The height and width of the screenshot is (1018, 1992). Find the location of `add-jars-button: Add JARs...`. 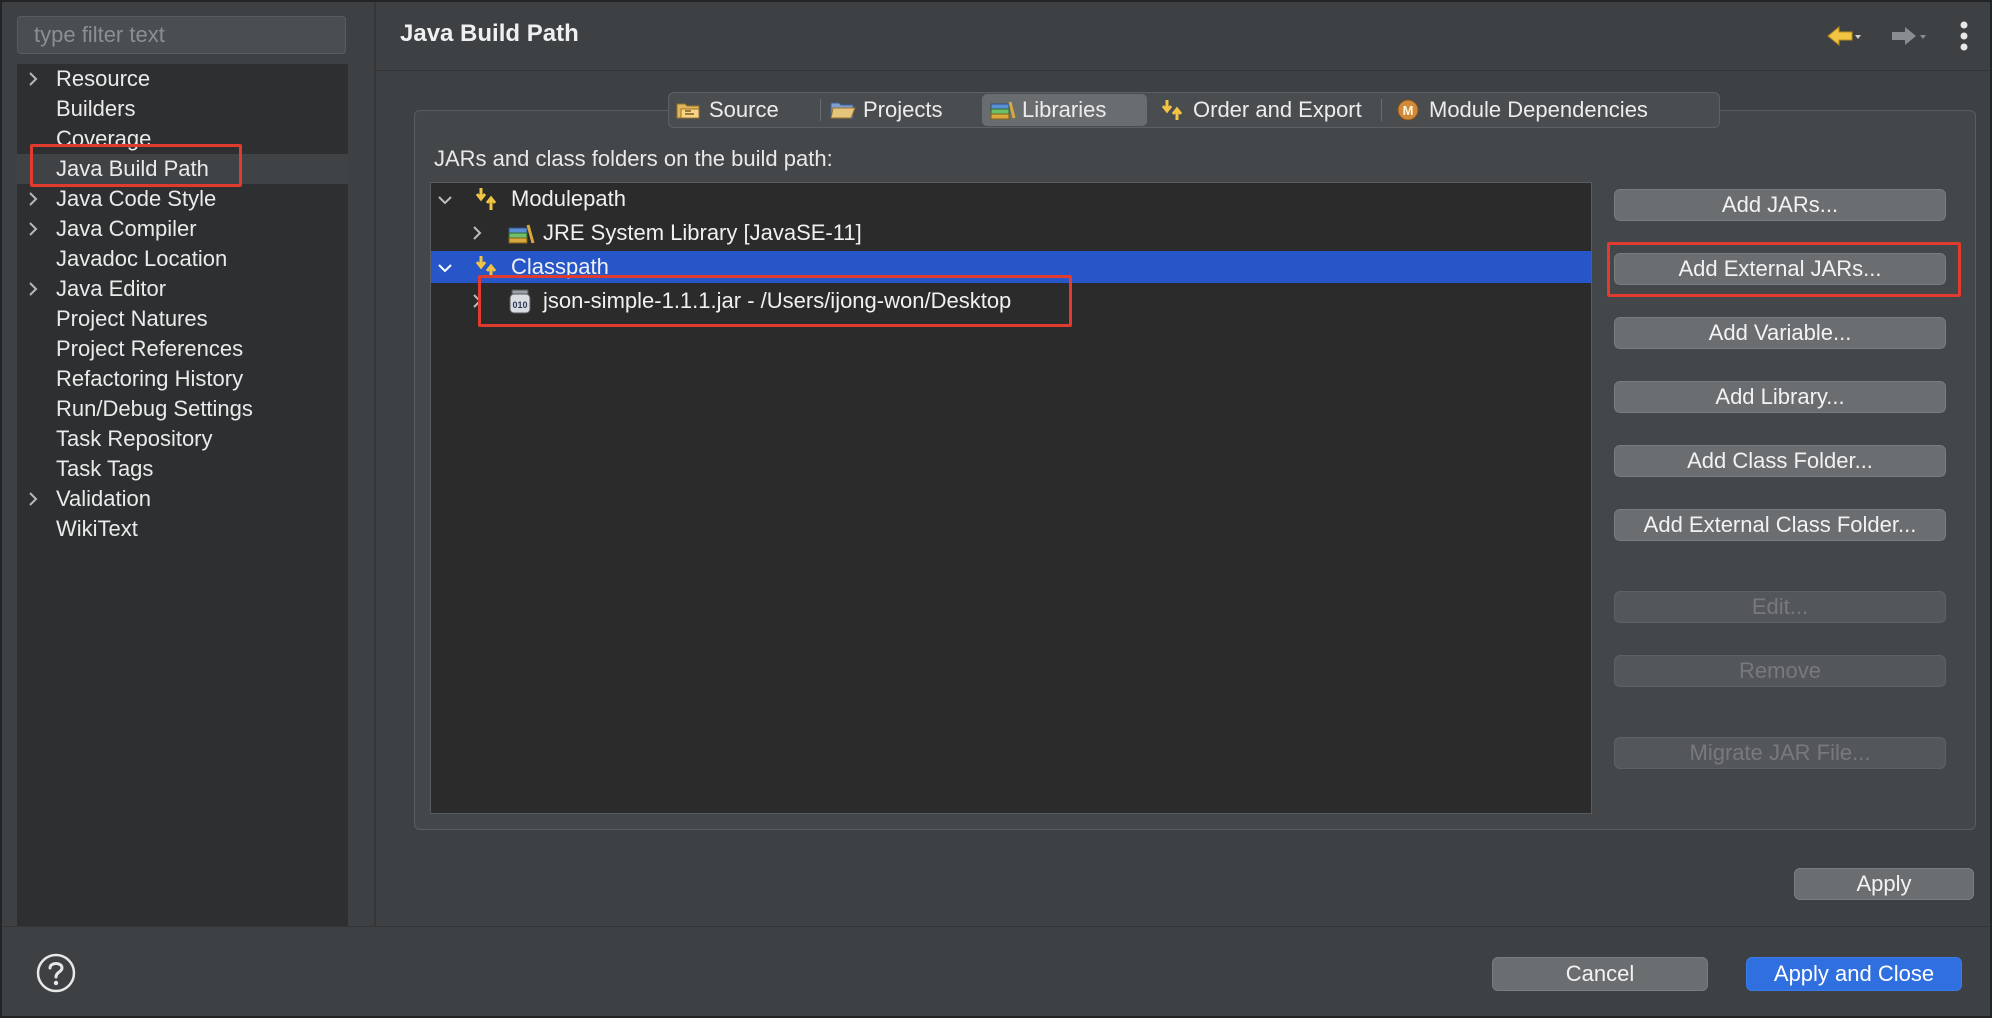

add-jars-button: Add JARs... is located at coordinates (1780, 205).